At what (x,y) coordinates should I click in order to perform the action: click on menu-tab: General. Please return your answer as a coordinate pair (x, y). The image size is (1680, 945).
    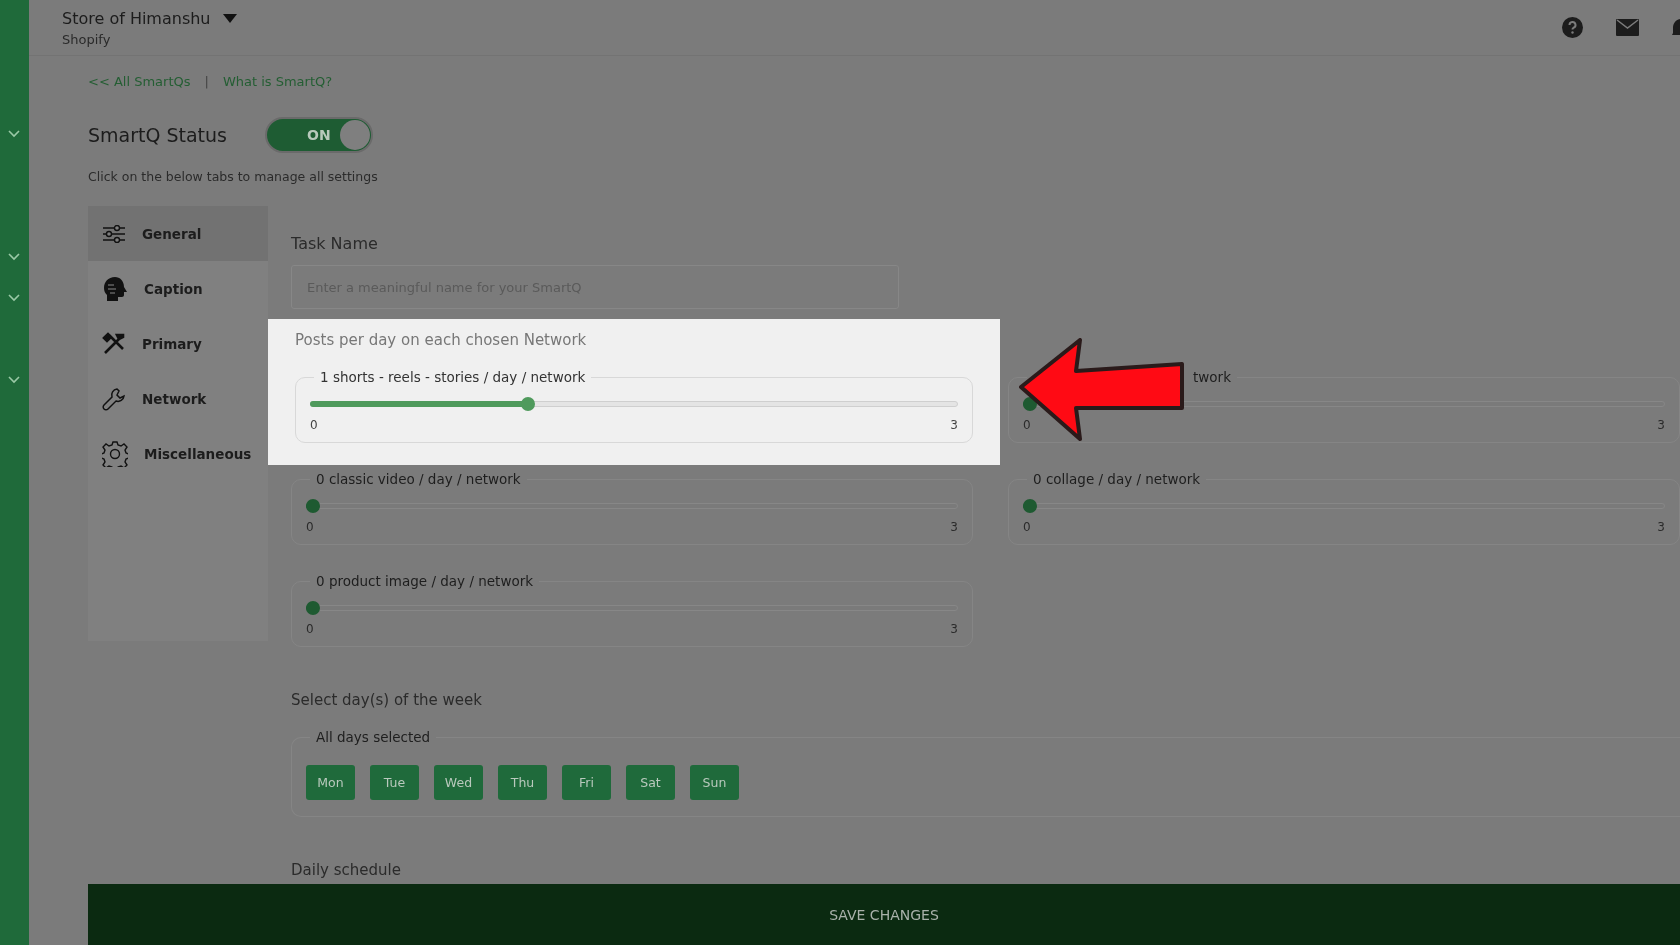
    Looking at the image, I should click on (178, 233).